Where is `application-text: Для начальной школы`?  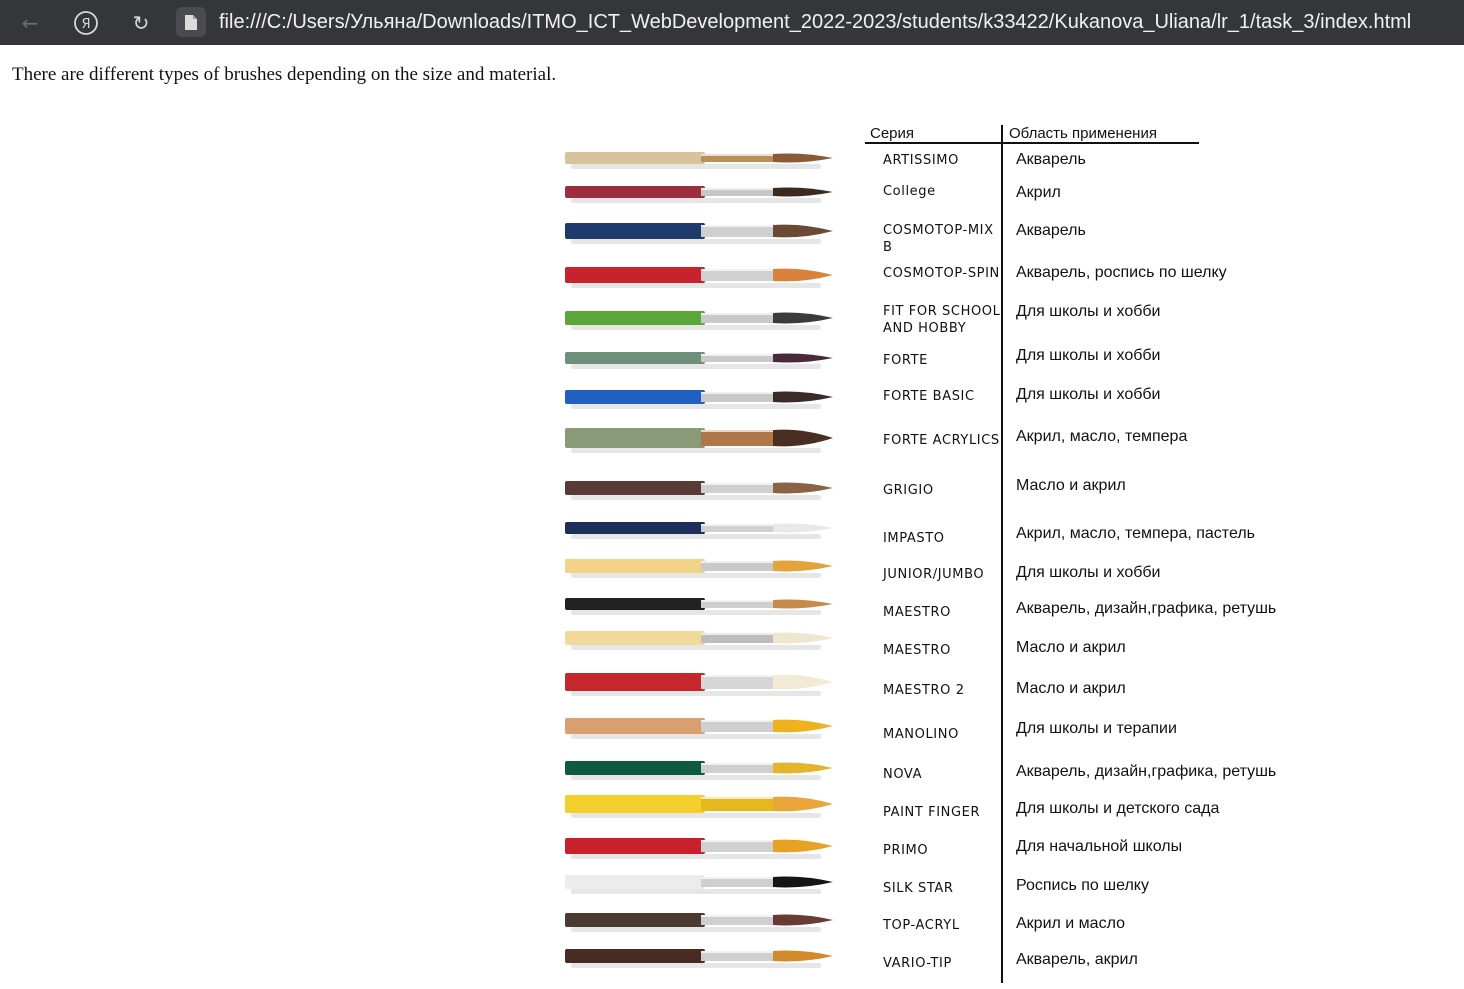
application-text: Для начальной школы is located at coordinates (1099, 846).